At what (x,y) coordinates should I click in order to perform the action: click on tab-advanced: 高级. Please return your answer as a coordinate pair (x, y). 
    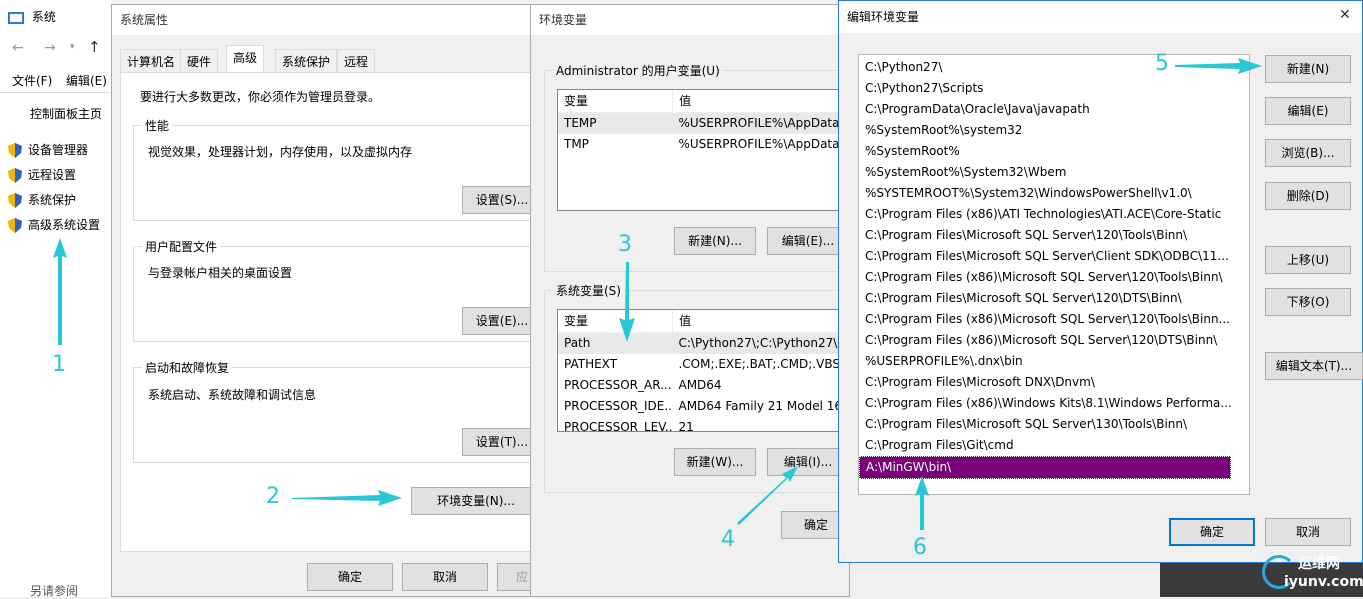
    Looking at the image, I should click on (245, 59).